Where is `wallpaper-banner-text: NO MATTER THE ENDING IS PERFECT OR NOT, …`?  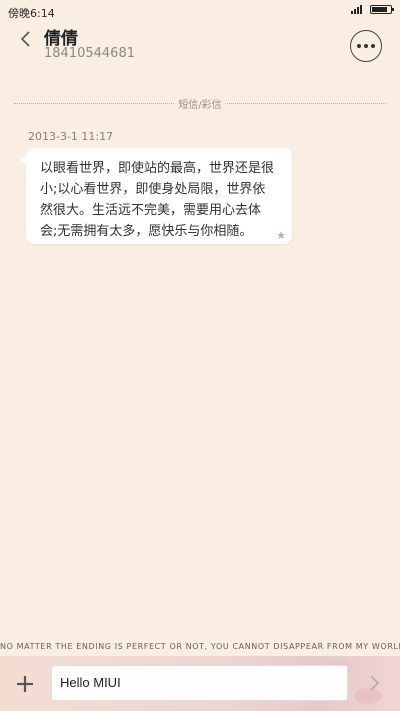
wallpaper-banner-text: NO MATTER THE ENDING IS PERFECT OR NOT, … is located at coordinates (200, 646).